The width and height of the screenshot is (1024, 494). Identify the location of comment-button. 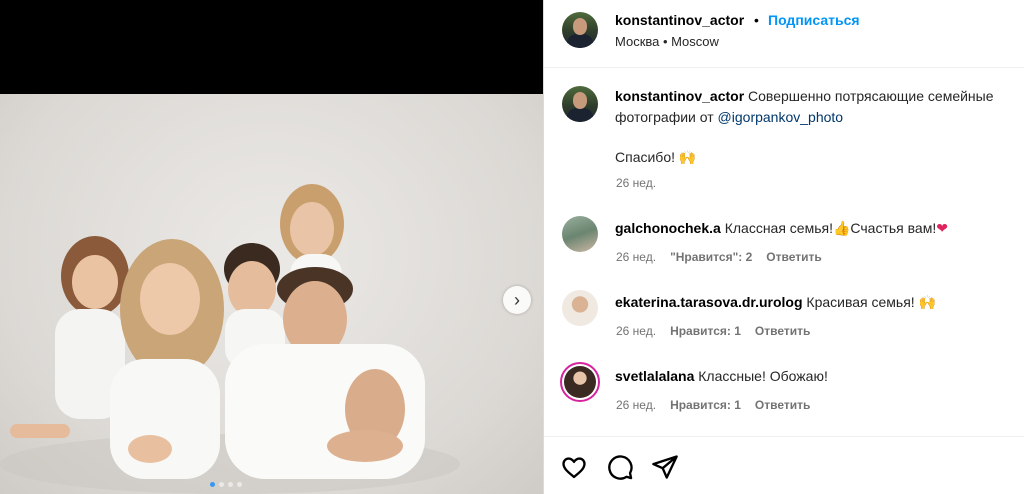
(620, 467).